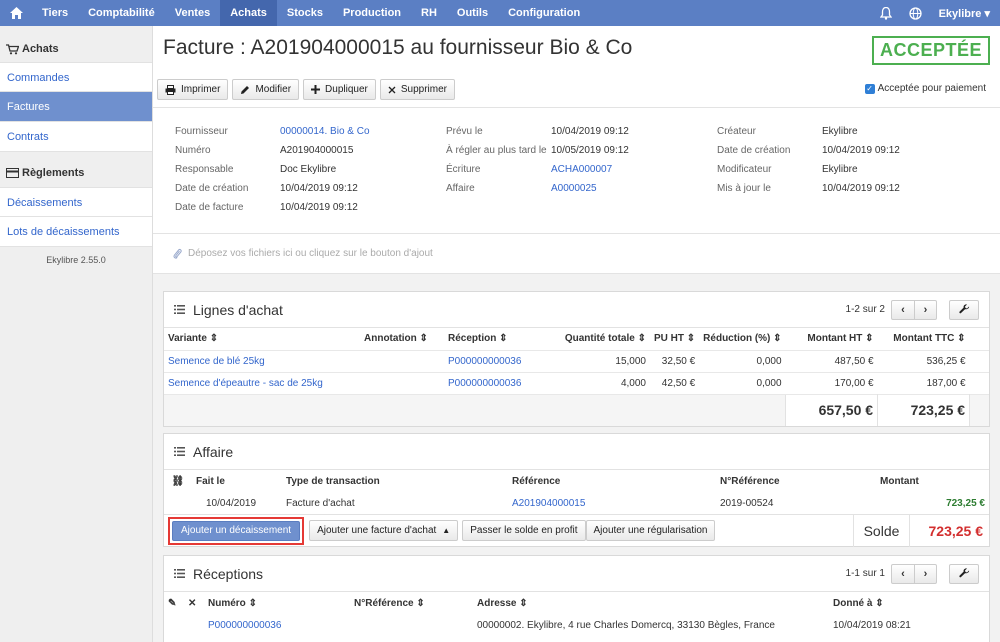 Image resolution: width=1000 pixels, height=642 pixels. What do you see at coordinates (965, 13) in the screenshot?
I see `user-menu: Ekylibre ▾` at bounding box center [965, 13].